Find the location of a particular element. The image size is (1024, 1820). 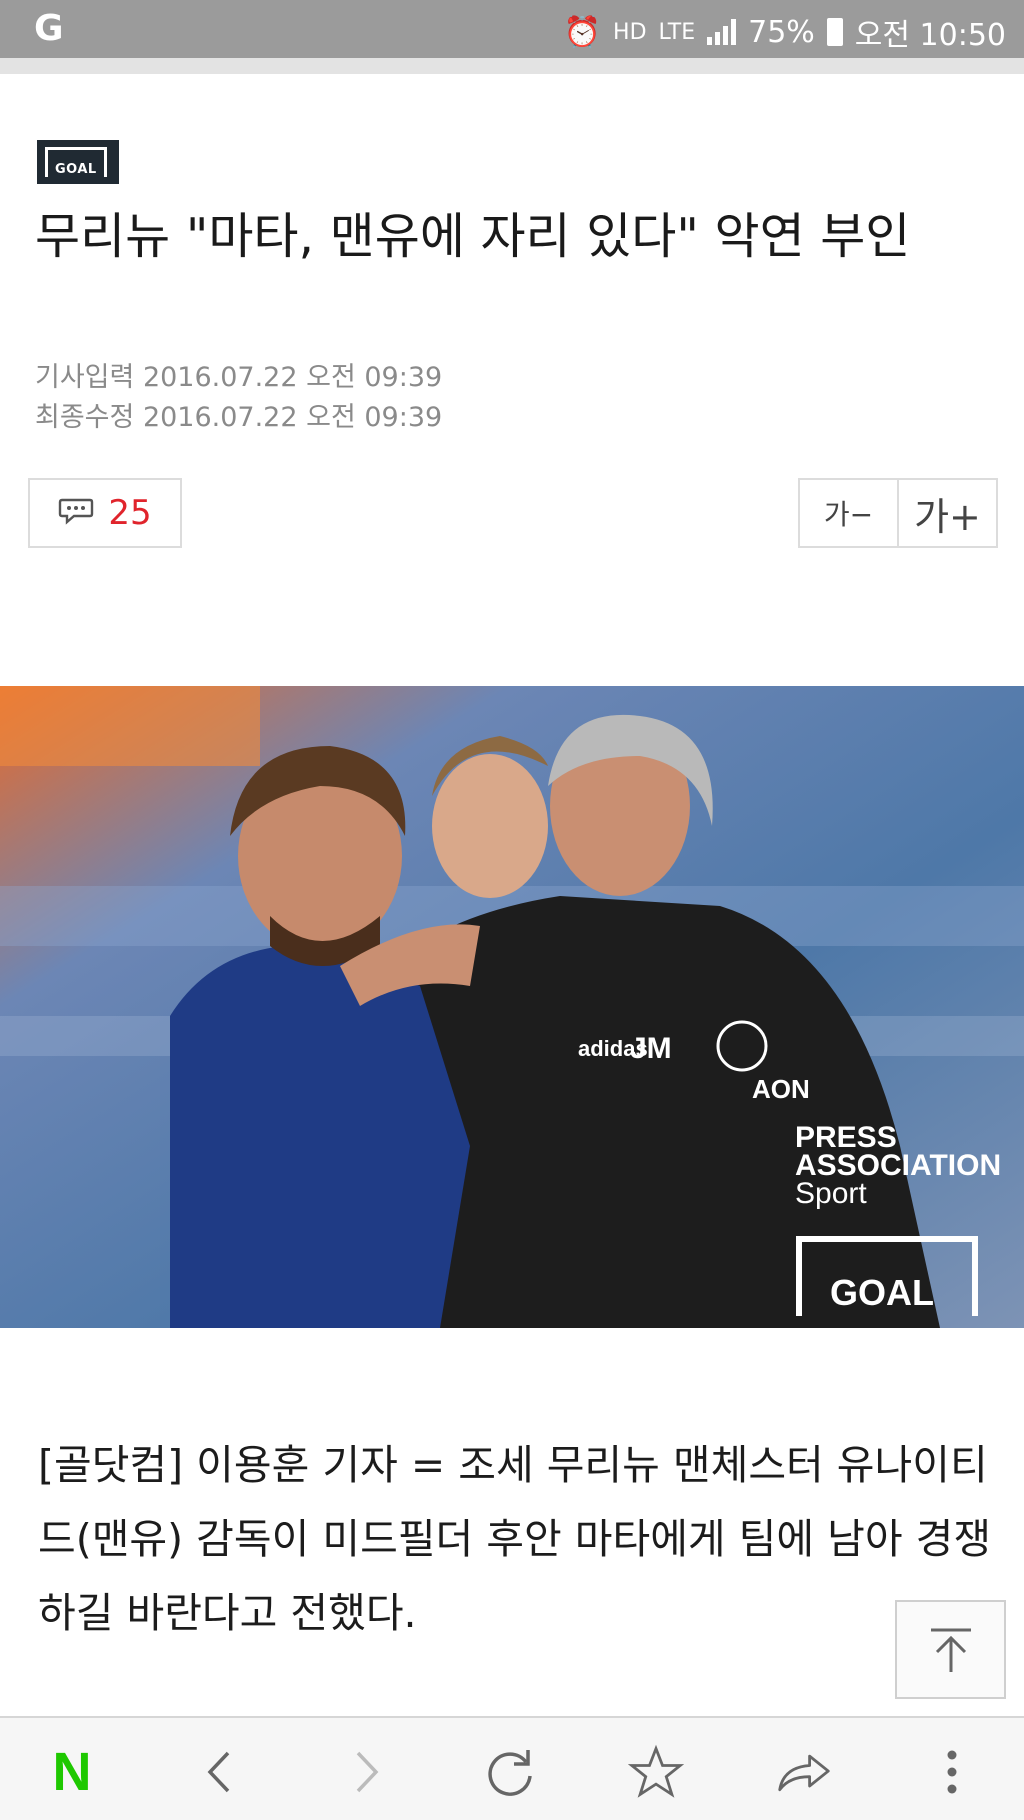

naver-logo-icon: N is located at coordinates (72, 1772).